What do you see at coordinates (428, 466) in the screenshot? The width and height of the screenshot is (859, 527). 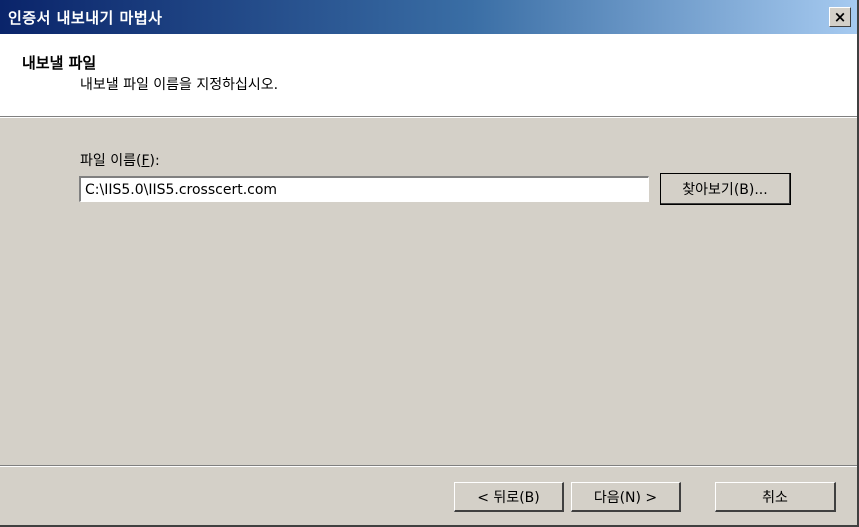 I see `footer-divider` at bounding box center [428, 466].